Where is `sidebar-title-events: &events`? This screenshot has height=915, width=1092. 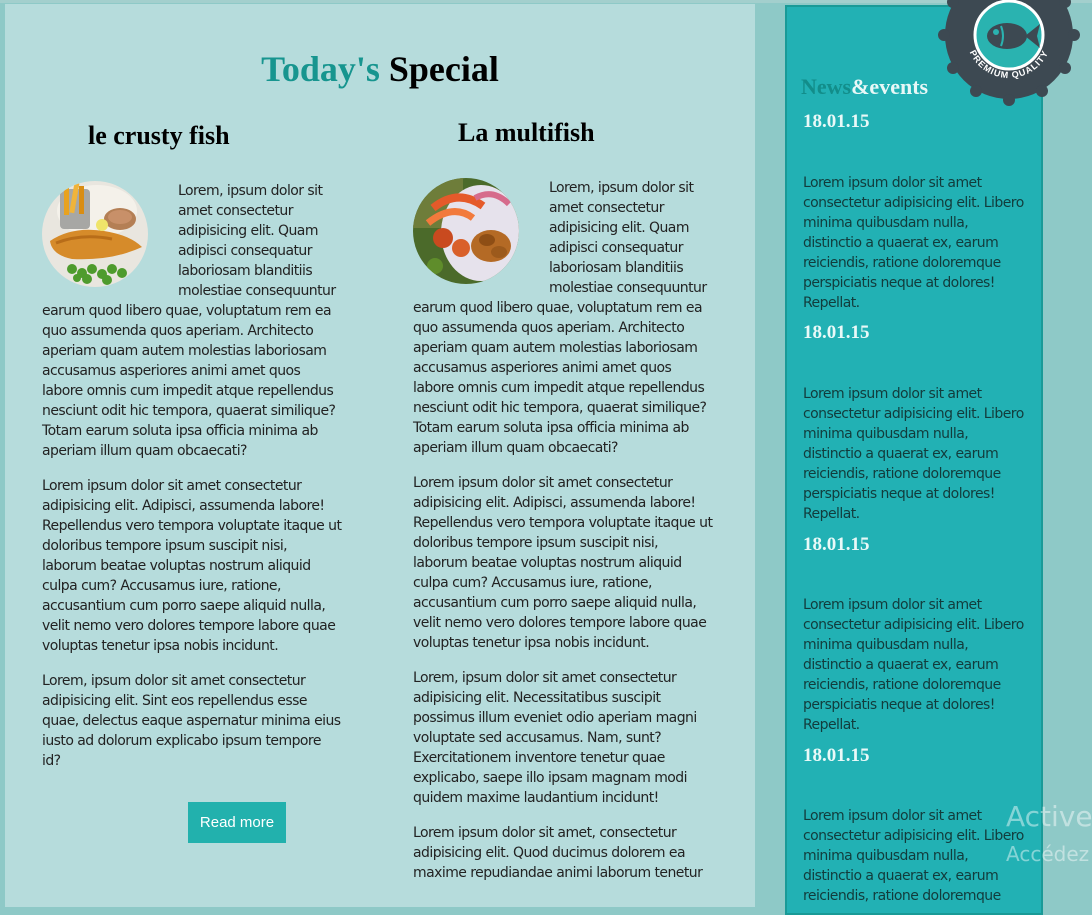 sidebar-title-events: &events is located at coordinates (890, 86).